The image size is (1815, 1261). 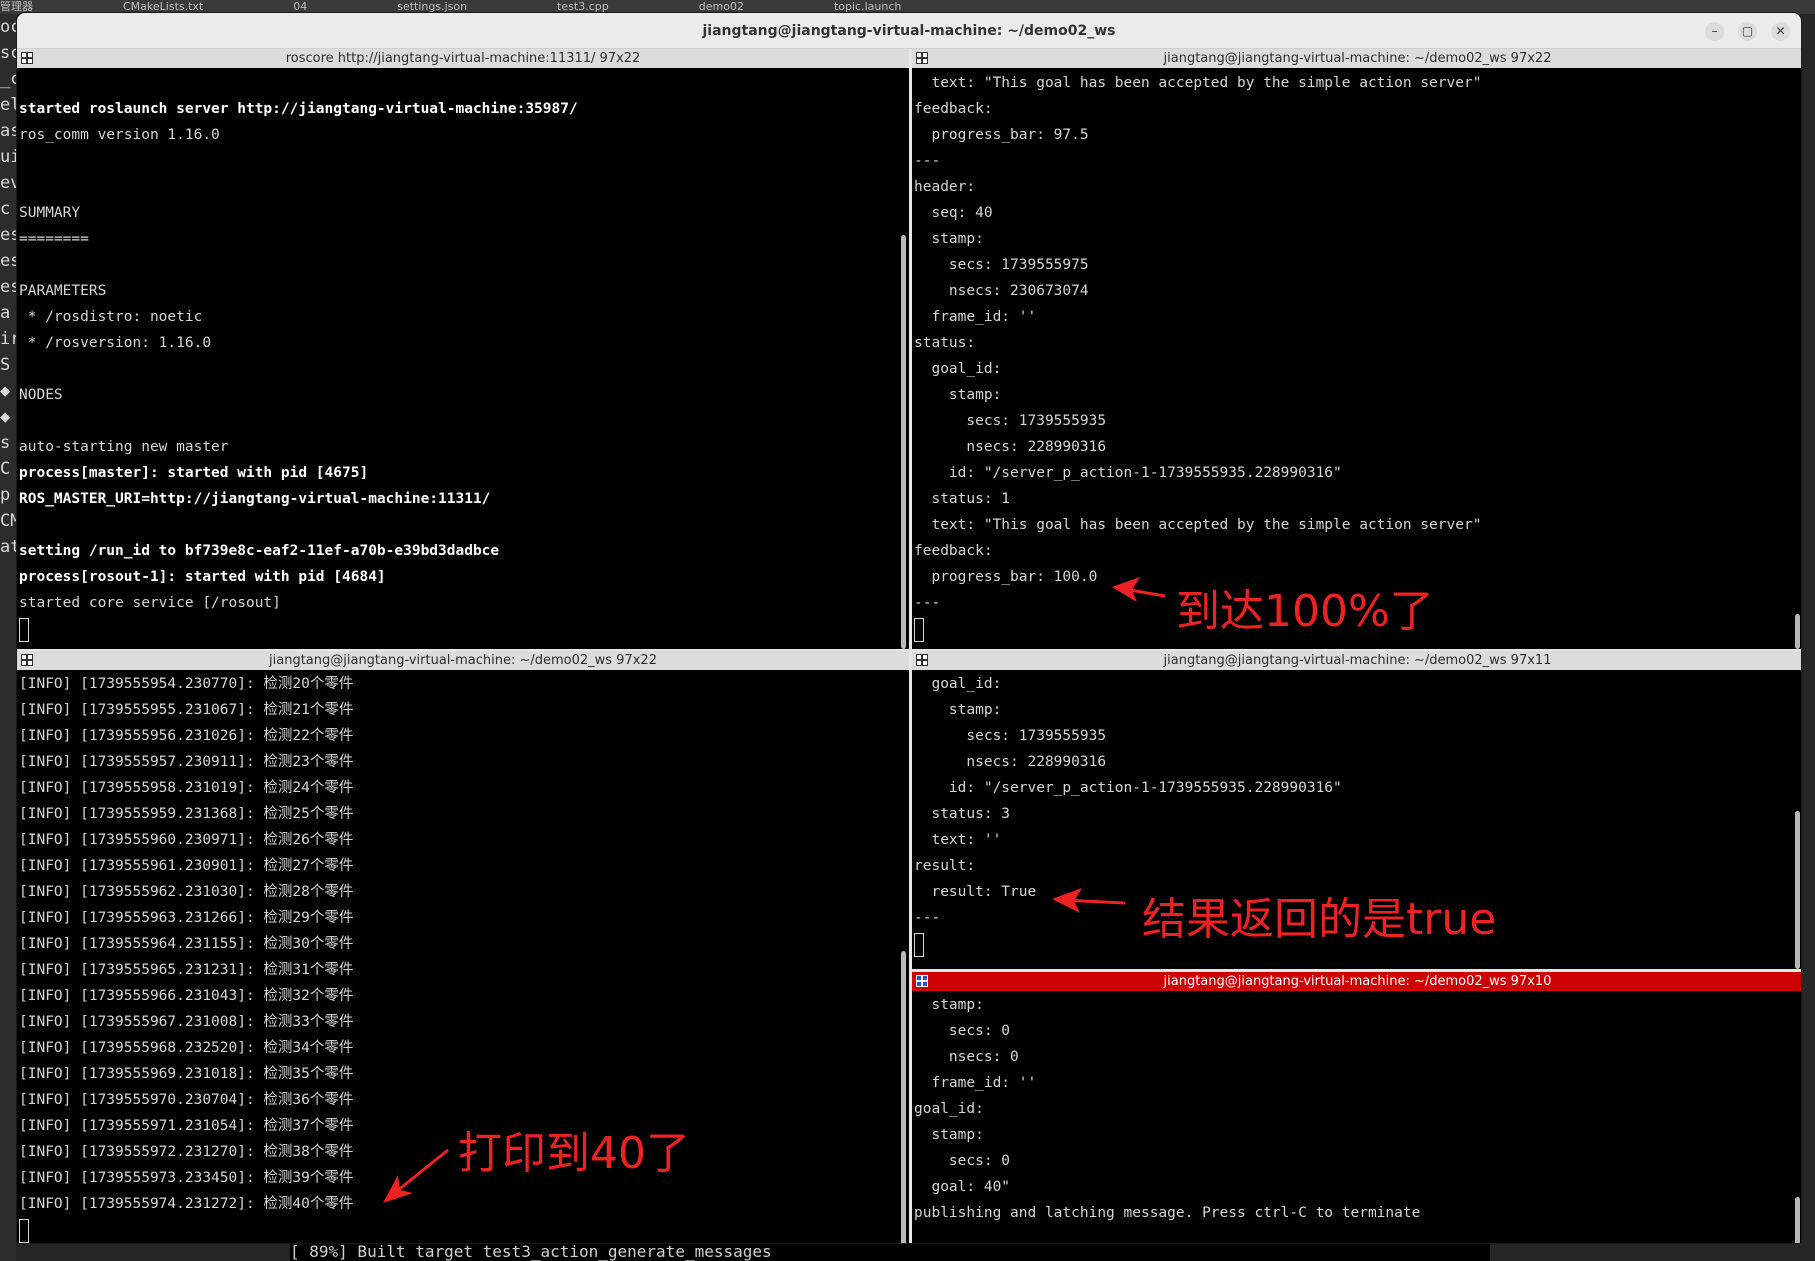 I want to click on annotation-printed-40: 打印到40了, so click(x=574, y=1153).